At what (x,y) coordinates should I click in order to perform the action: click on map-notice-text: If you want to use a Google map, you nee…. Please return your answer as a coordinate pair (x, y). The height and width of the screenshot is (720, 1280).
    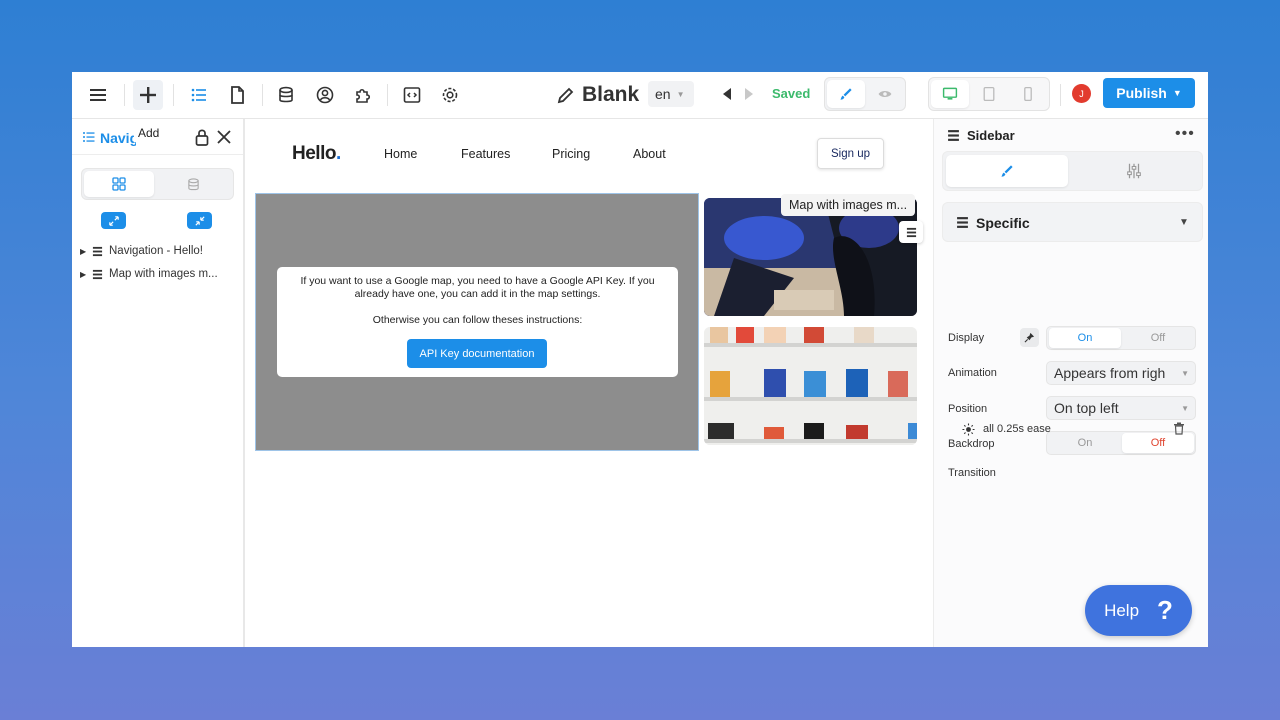
    Looking at the image, I should click on (477, 287).